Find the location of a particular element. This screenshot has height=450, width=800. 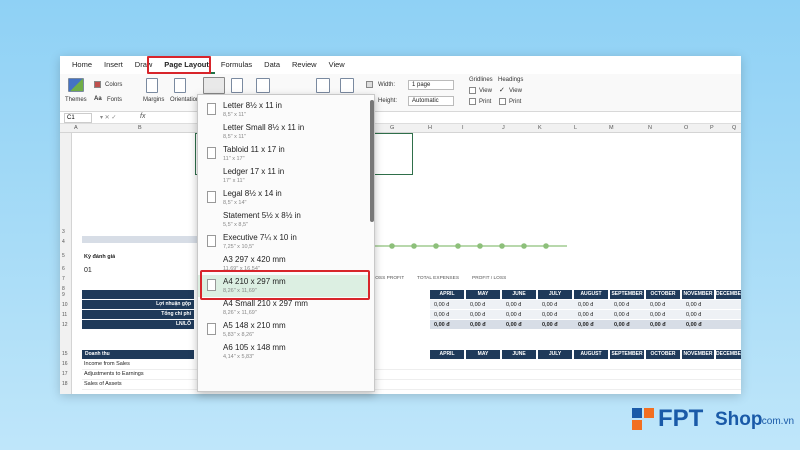

size-button is located at coordinates (214, 85).